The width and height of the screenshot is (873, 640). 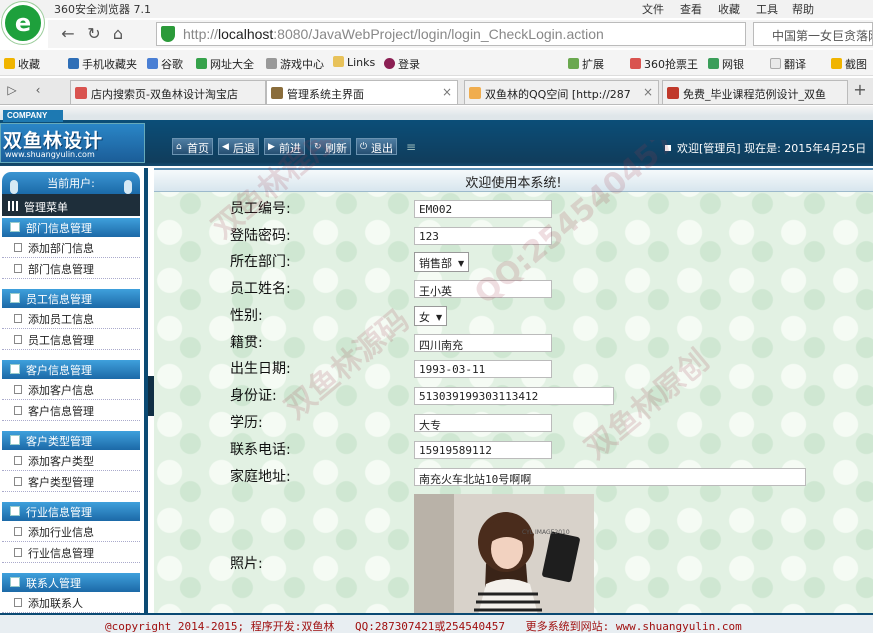 I want to click on page-favicon-icon, so click(x=277, y=93).